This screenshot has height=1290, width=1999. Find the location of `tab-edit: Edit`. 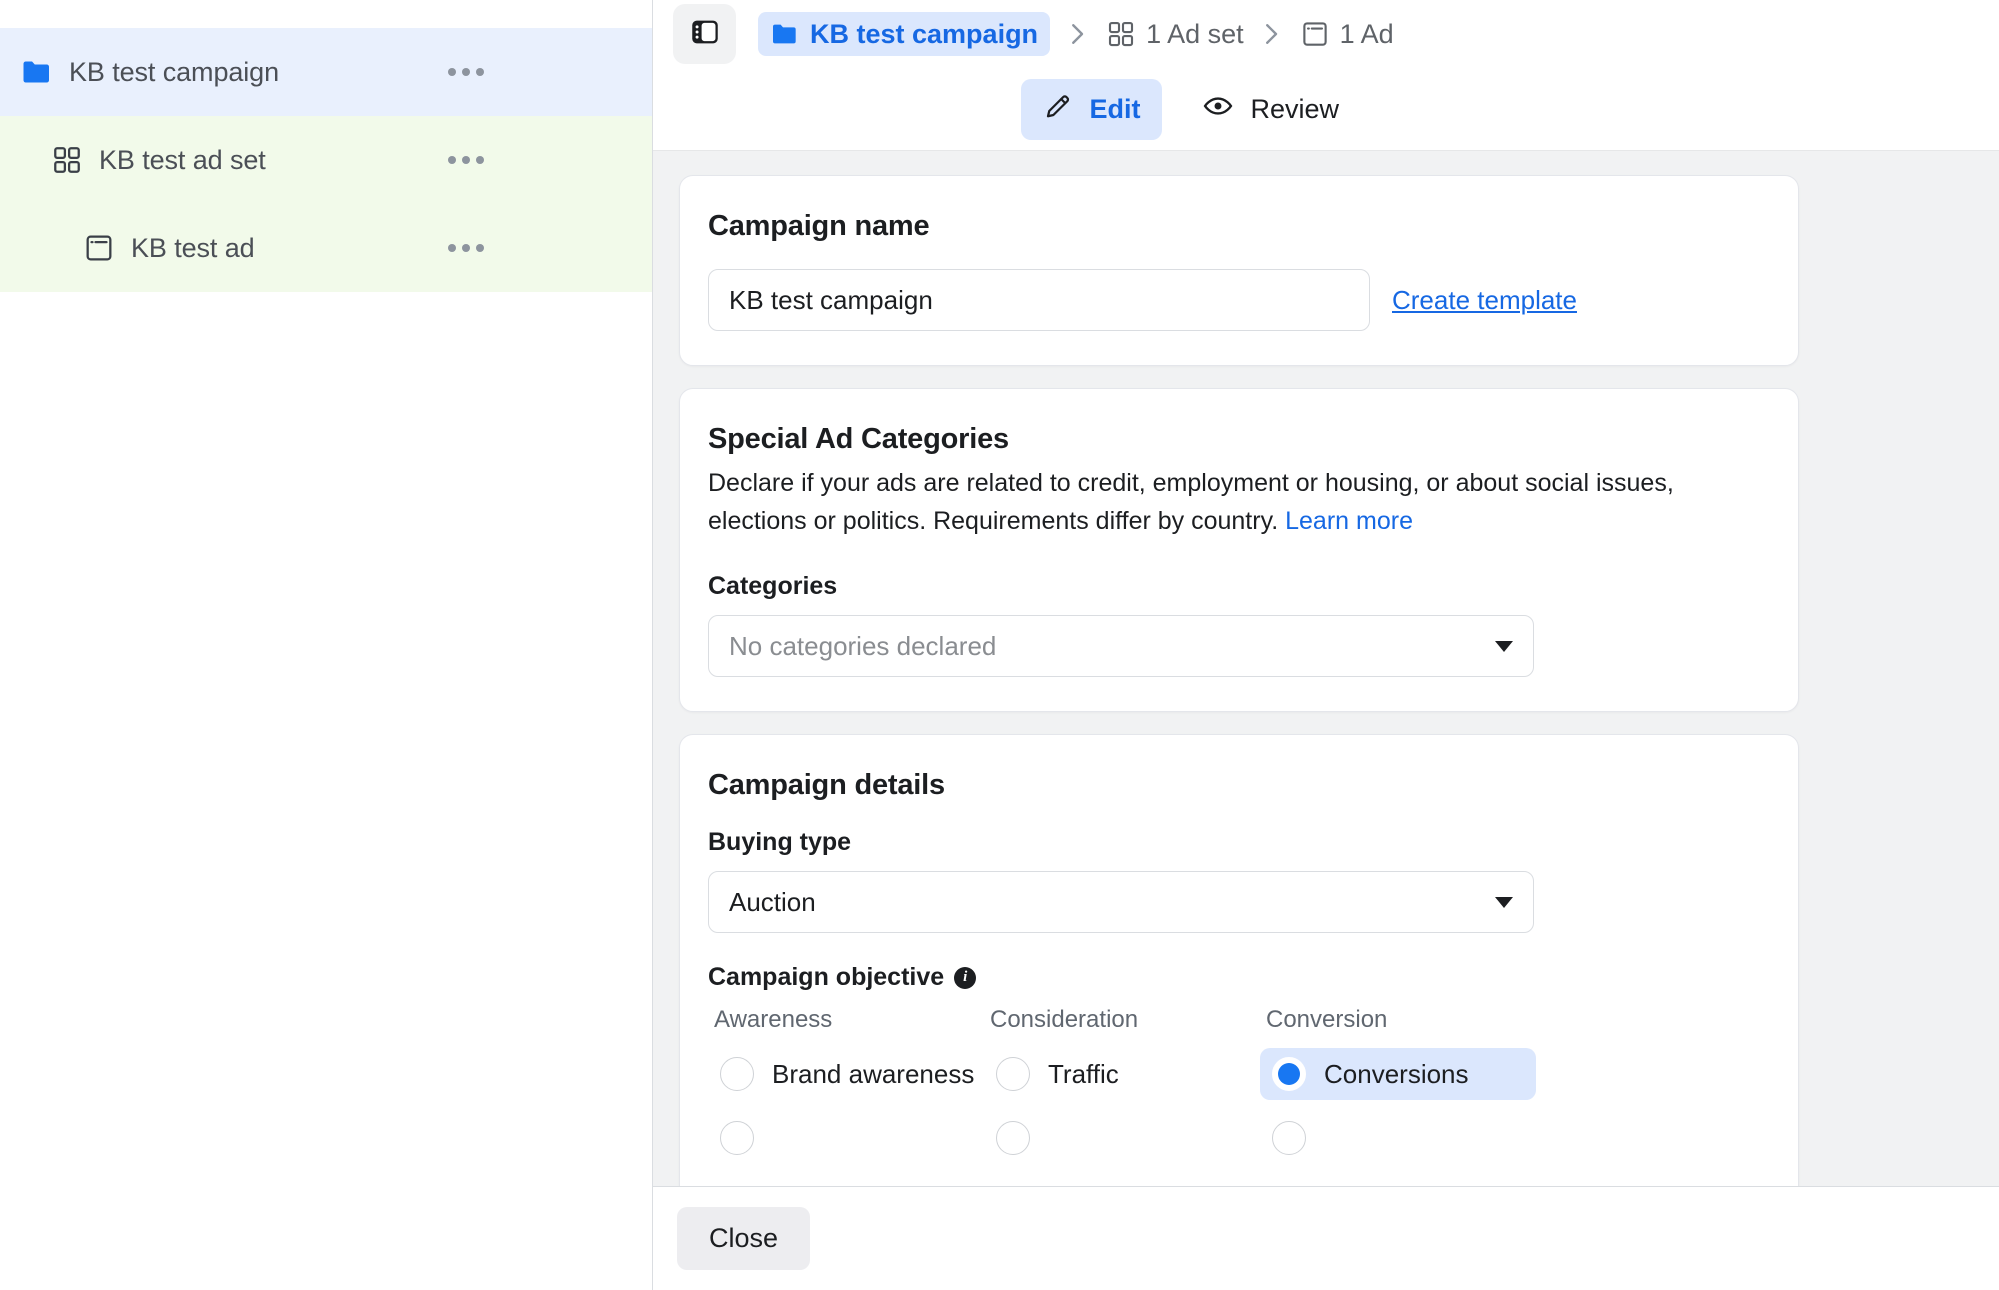

tab-edit: Edit is located at coordinates (1092, 109).